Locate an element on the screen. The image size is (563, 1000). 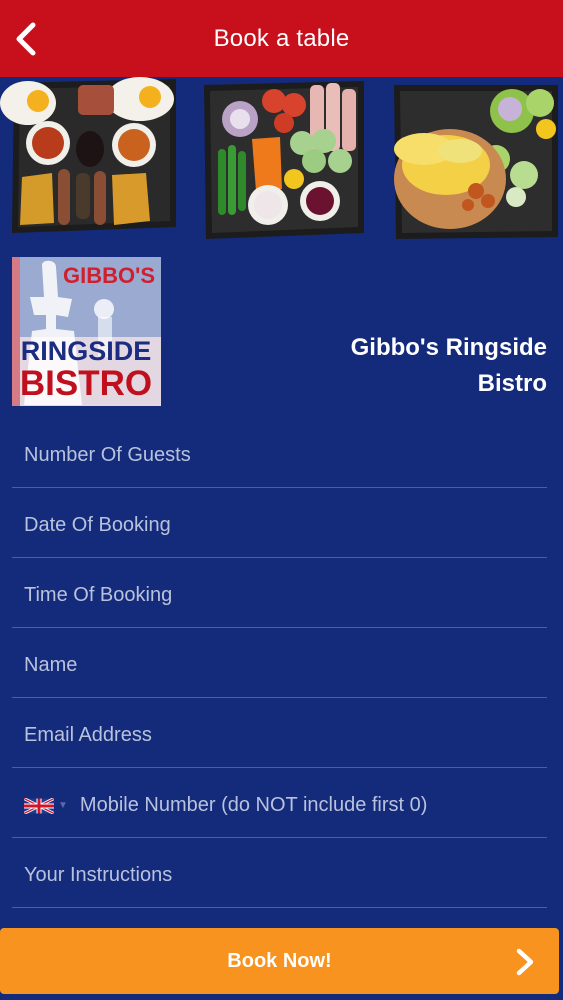
country-code-selector: ▼ is located at coordinates (40, 802).